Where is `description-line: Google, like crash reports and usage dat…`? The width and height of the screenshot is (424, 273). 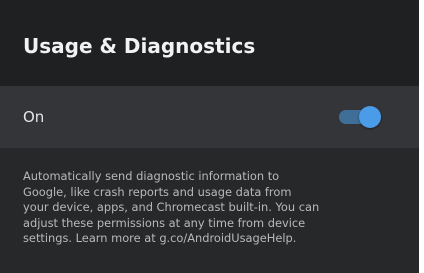 description-line: Google, like crash reports and usage dat… is located at coordinates (157, 191).